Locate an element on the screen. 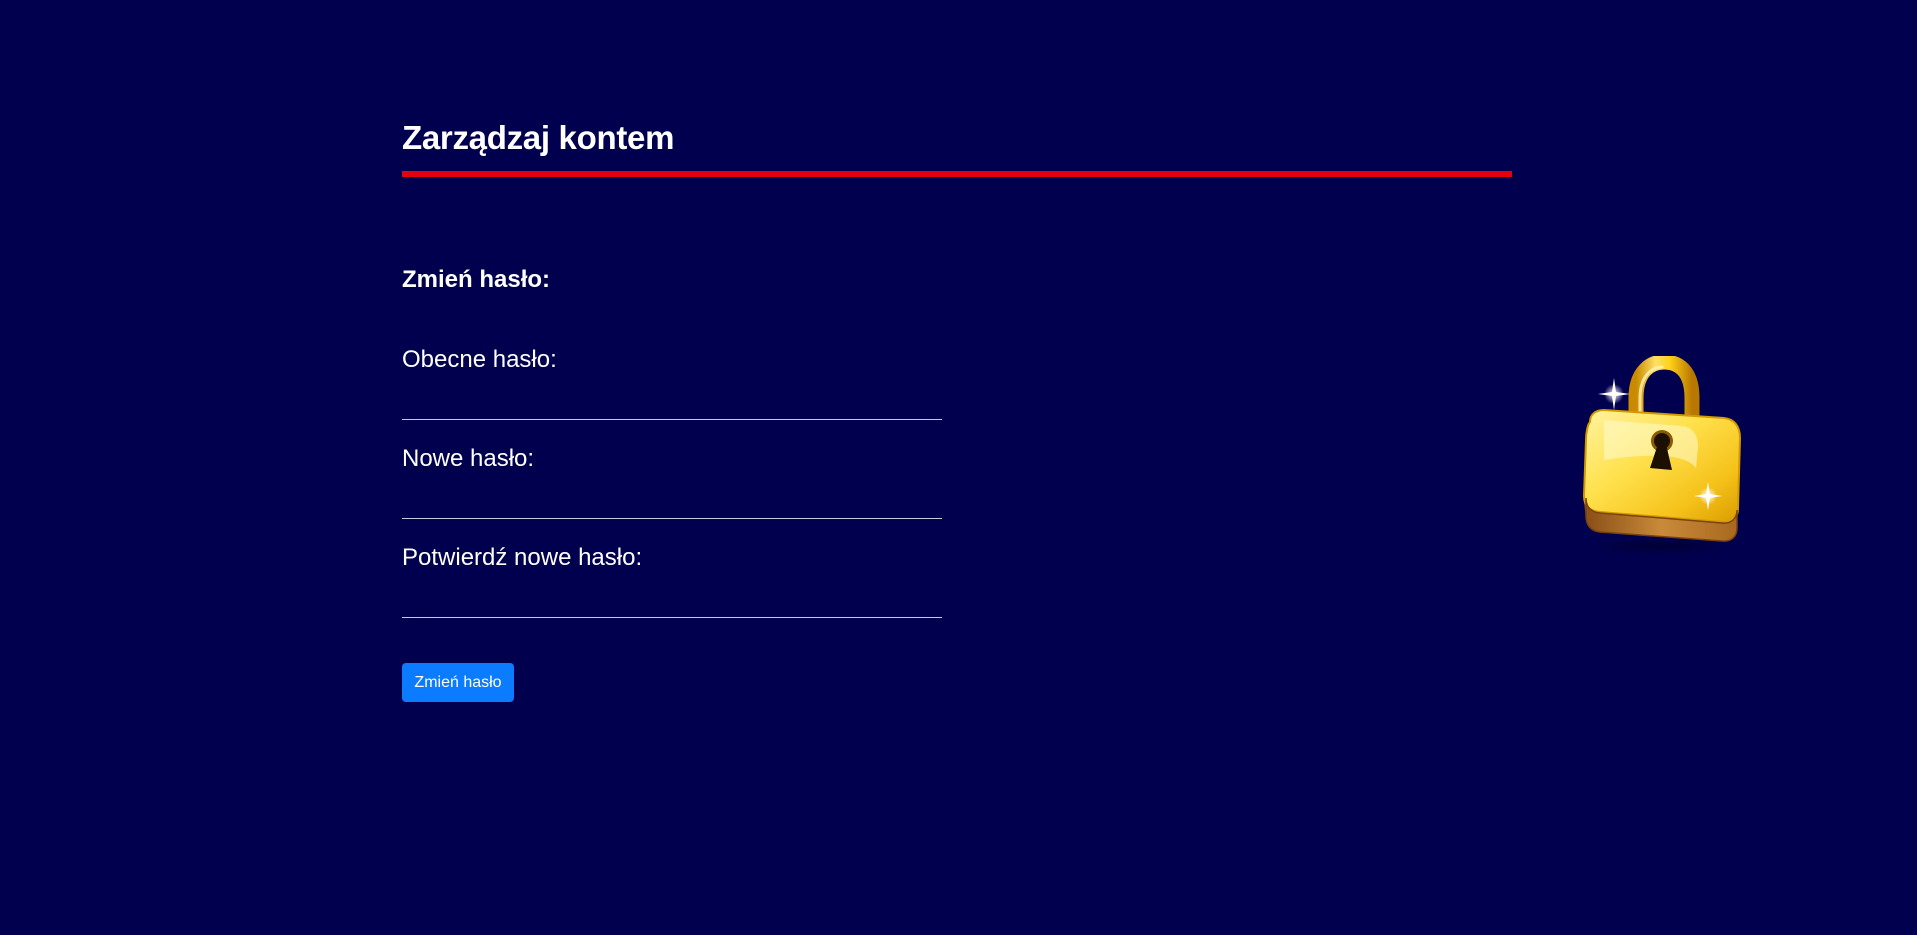 The height and width of the screenshot is (935, 1917). new-password-field: Nowe hasło: is located at coordinates (672, 481).